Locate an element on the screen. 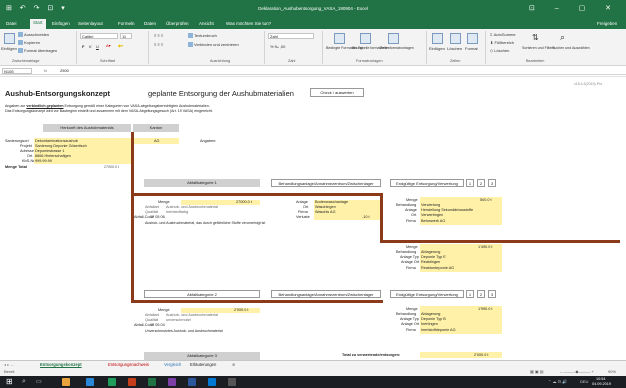 Image resolution: width=626 pixels, height=388 pixels. field-value: Verwertung is located at coordinates (430, 205).